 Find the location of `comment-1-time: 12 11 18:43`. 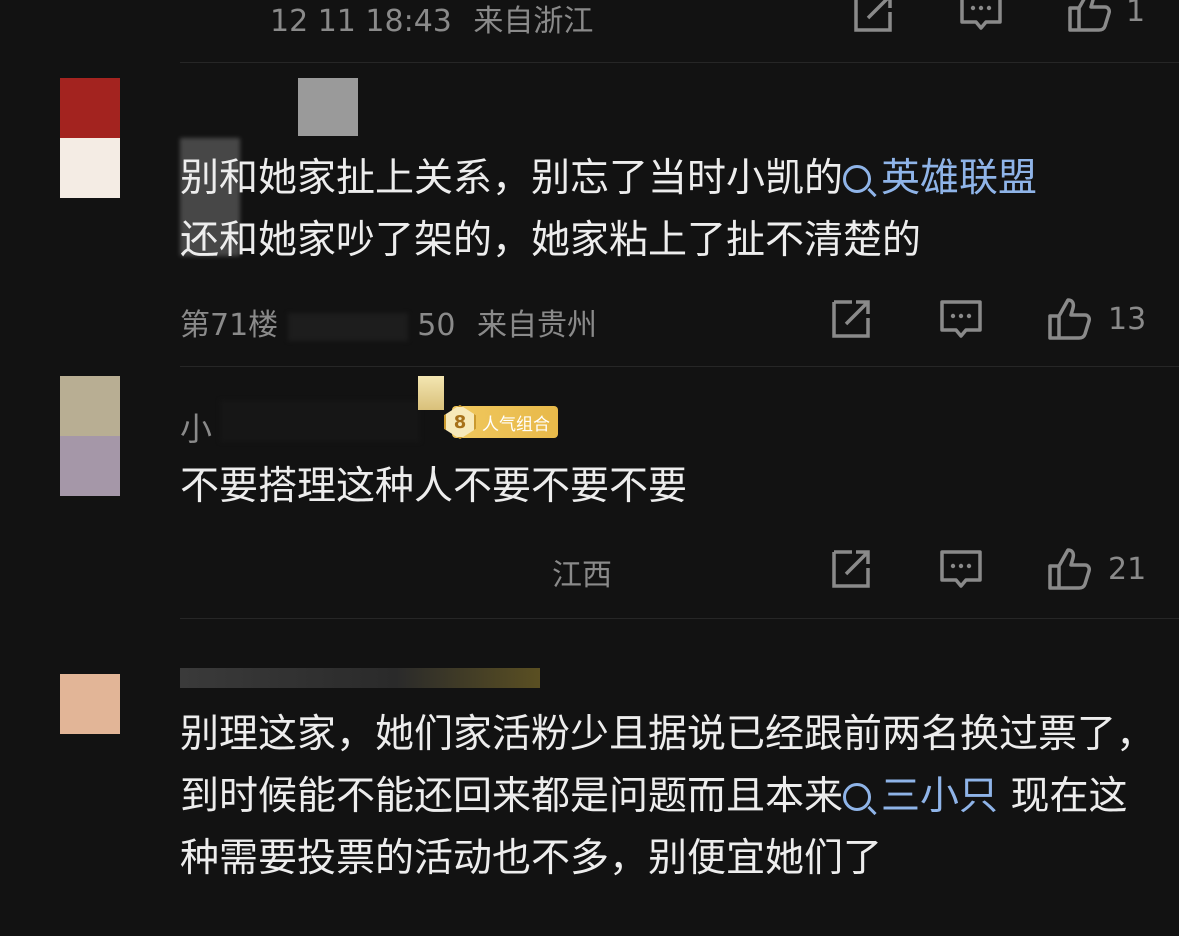

comment-1-time: 12 11 18:43 is located at coordinates (361, 21).